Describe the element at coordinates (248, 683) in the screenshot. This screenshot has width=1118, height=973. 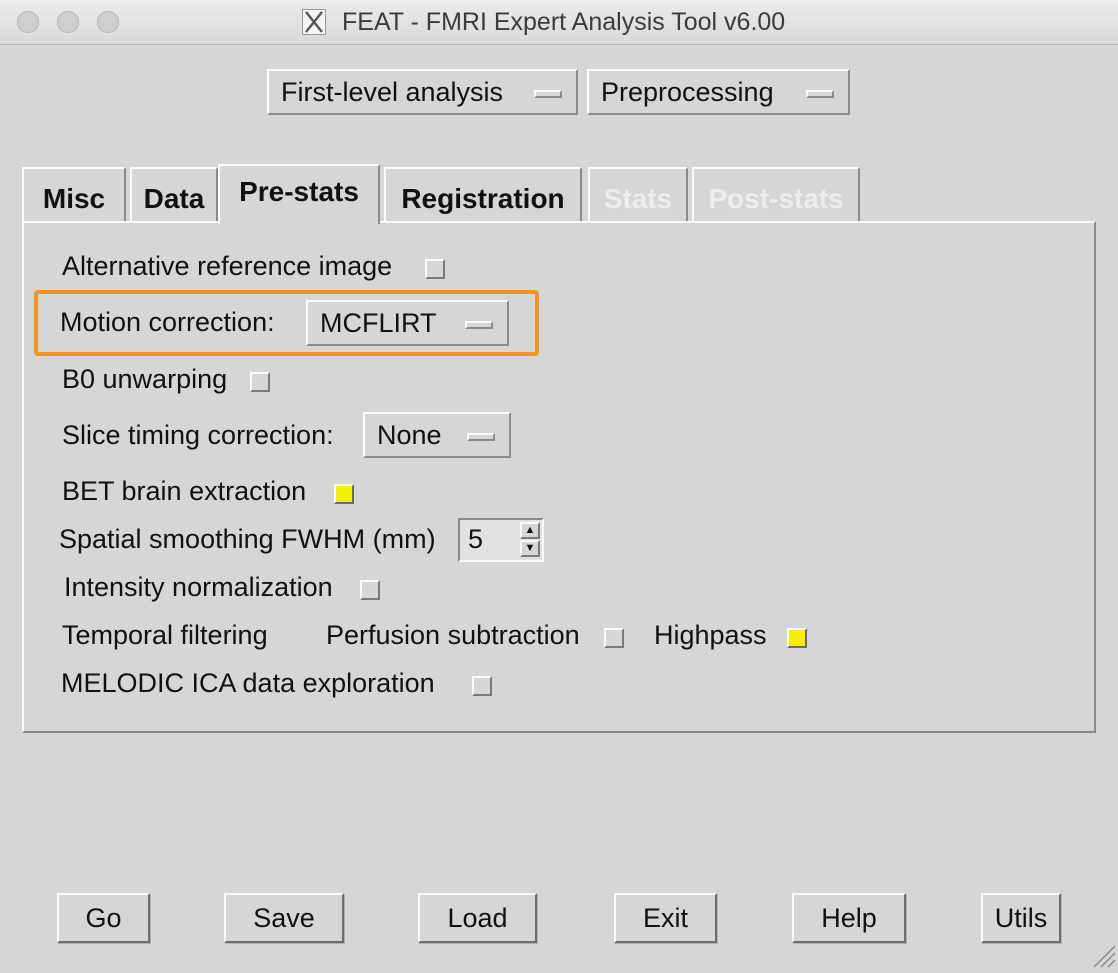
I see `melodic-label: MELODIC ICA data exploration` at that location.